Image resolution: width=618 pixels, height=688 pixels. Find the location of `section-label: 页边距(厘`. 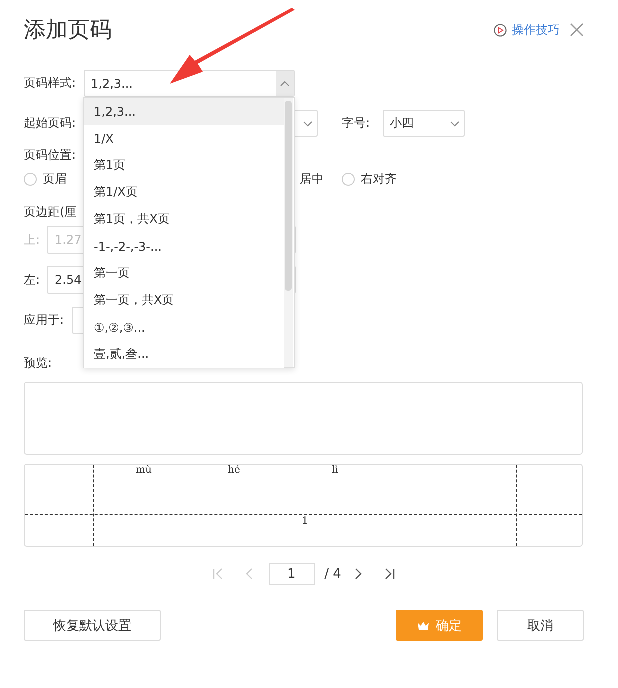

section-label: 页边距(厘 is located at coordinates (50, 212).